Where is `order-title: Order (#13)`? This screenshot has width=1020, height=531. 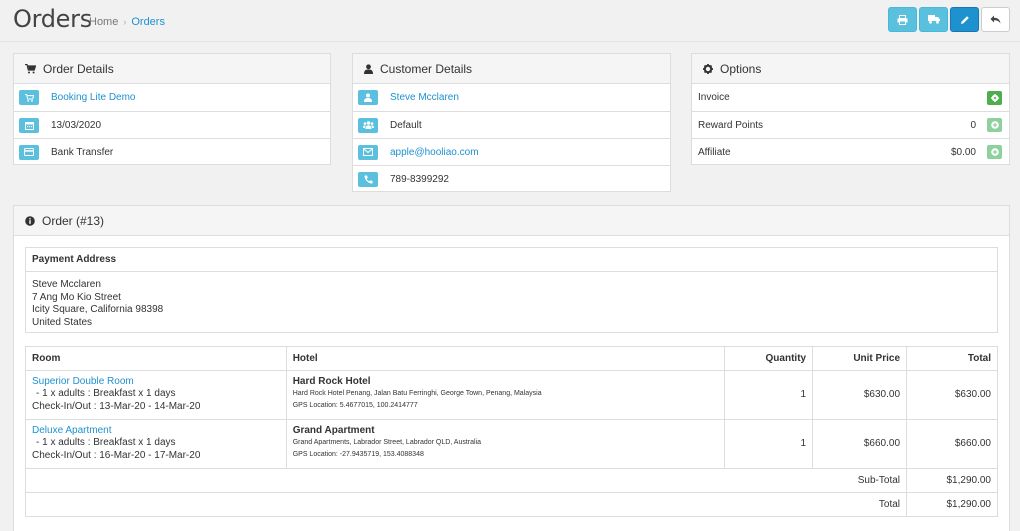 order-title: Order (#13) is located at coordinates (73, 220).